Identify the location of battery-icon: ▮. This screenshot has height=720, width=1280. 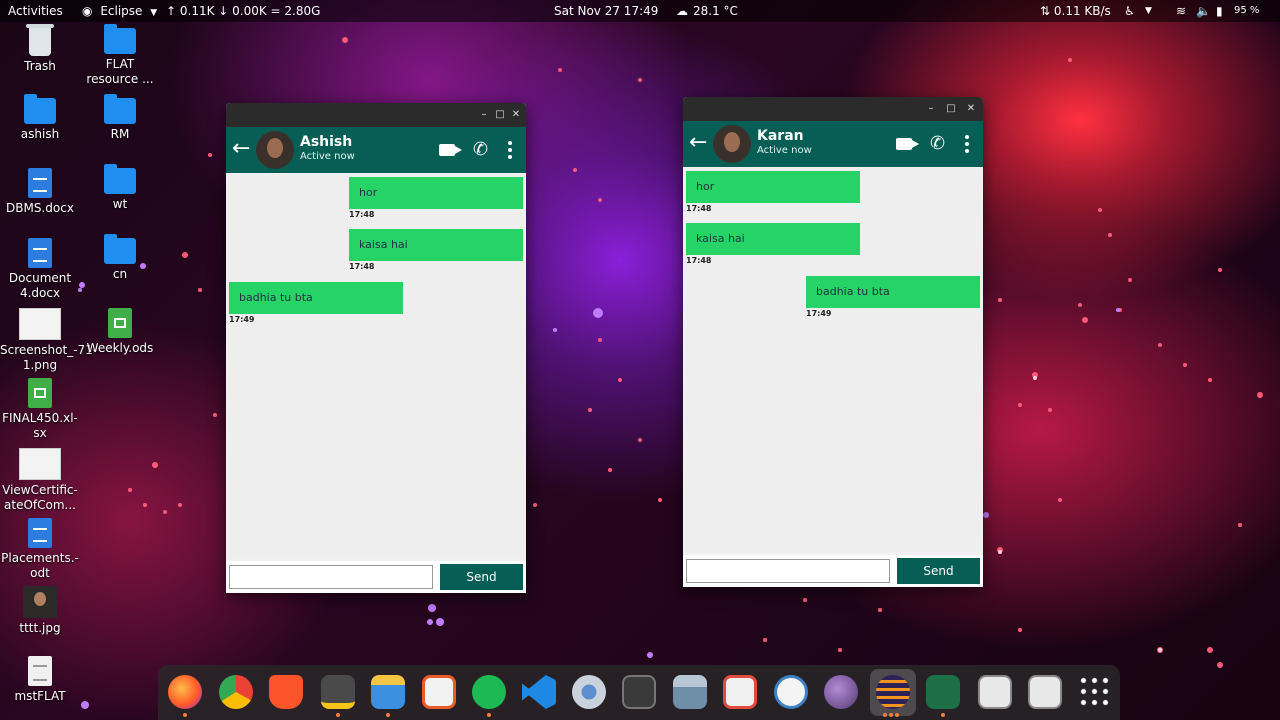
(1219, 11).